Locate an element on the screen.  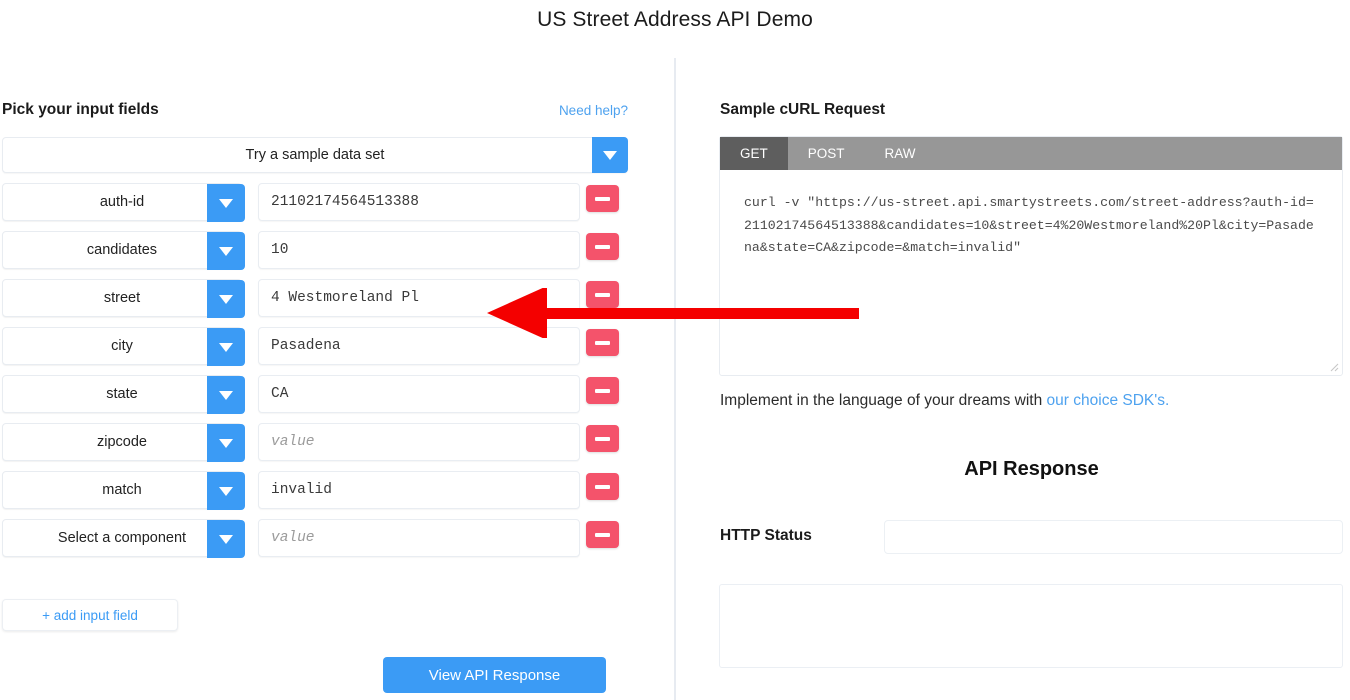
field-name-select: street is located at coordinates (123, 298).